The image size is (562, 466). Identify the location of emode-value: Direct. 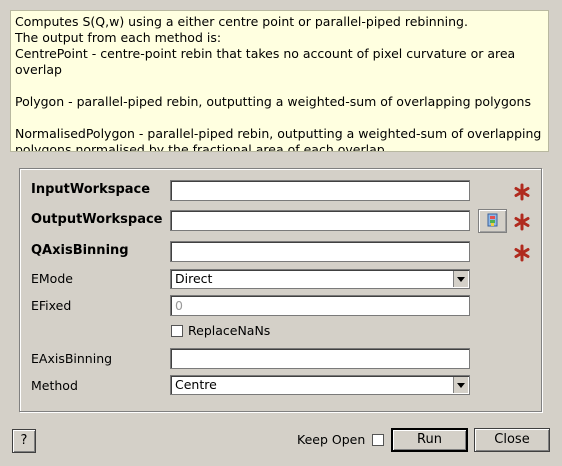
(194, 278).